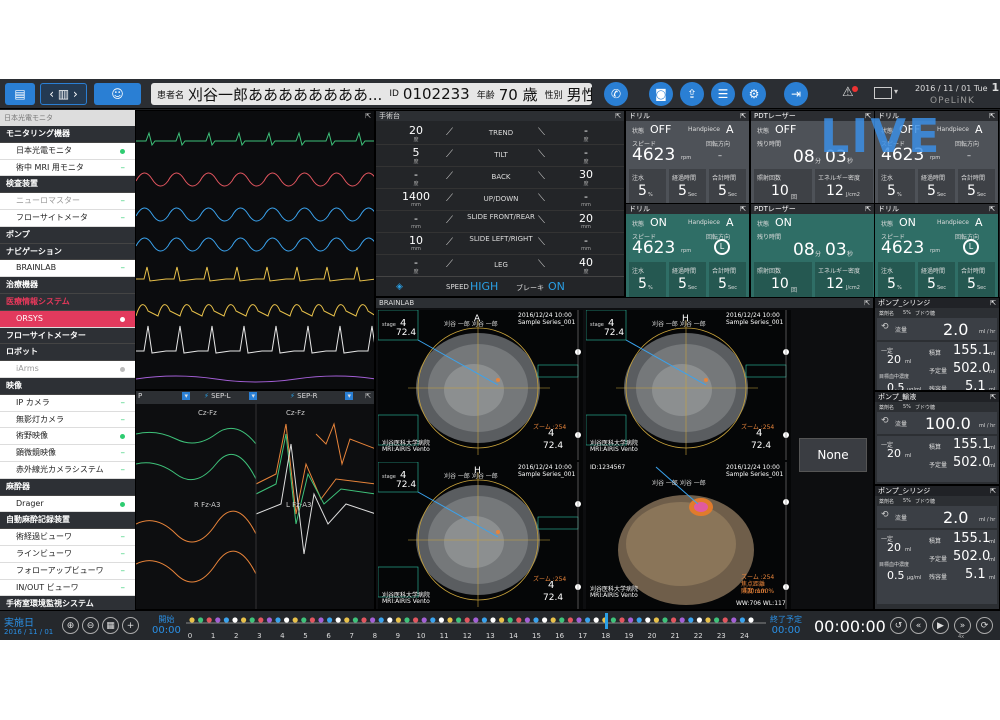  Describe the element at coordinates (67, 201) in the screenshot. I see `sidebar-item: ニューロマスター –` at that location.